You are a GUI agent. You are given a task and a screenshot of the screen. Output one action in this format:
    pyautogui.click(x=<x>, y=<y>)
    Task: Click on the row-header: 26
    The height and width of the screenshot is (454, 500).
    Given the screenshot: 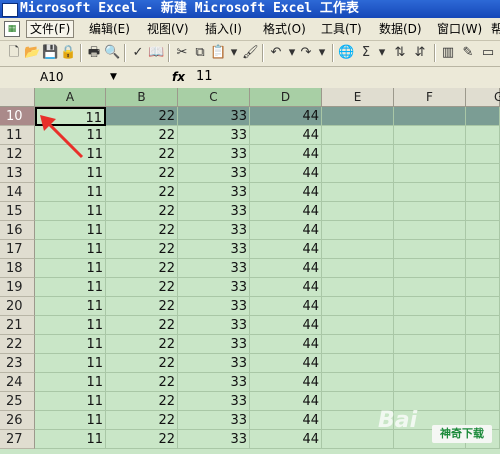 What is the action you would take?
    pyautogui.click(x=17, y=420)
    